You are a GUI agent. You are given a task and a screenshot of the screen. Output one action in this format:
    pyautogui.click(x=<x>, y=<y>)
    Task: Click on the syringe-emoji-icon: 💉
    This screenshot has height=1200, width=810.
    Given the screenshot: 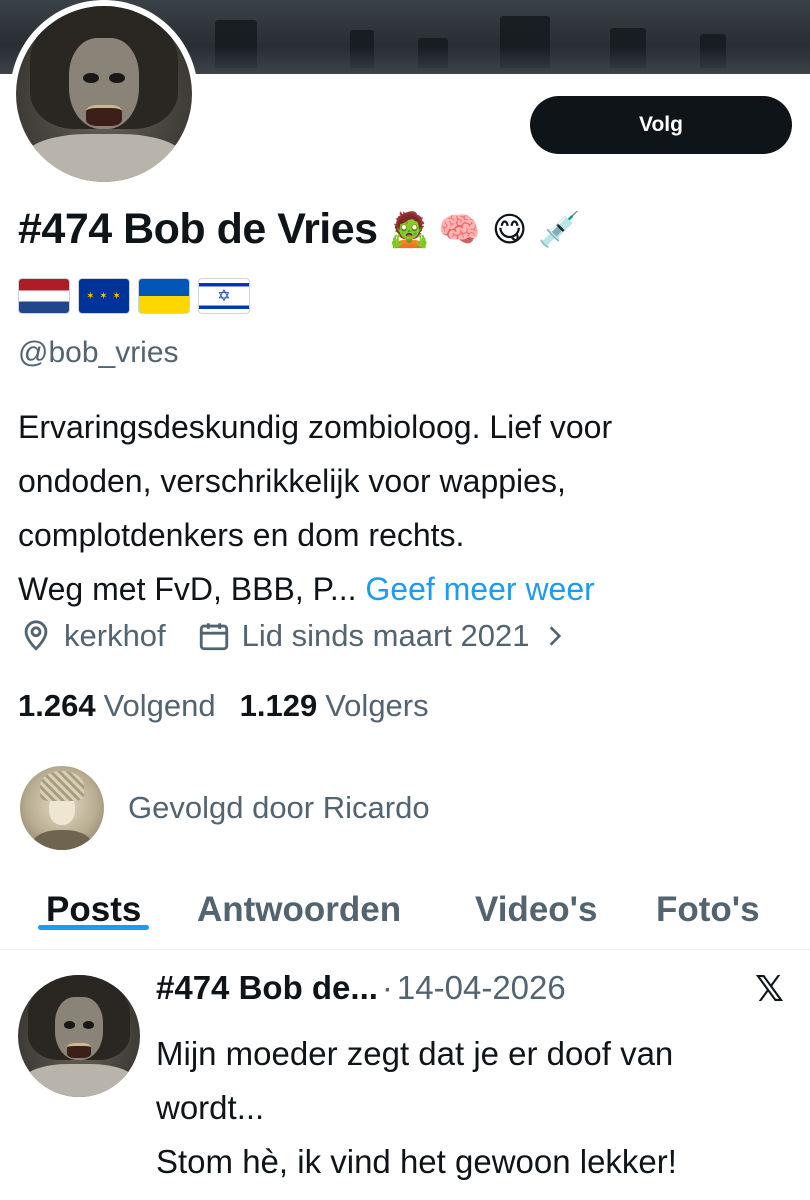 What is the action you would take?
    pyautogui.click(x=559, y=229)
    